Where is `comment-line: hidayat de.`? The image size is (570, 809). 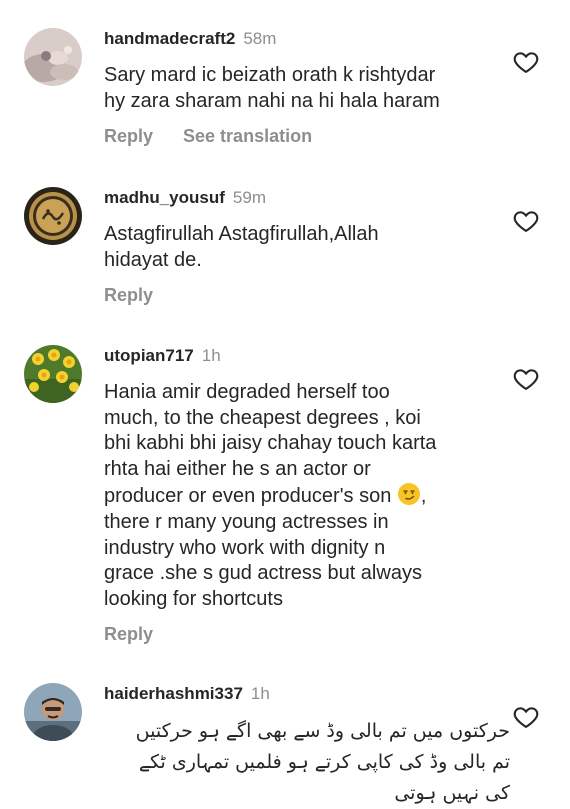
comment-line: hidayat de. is located at coordinates (153, 259).